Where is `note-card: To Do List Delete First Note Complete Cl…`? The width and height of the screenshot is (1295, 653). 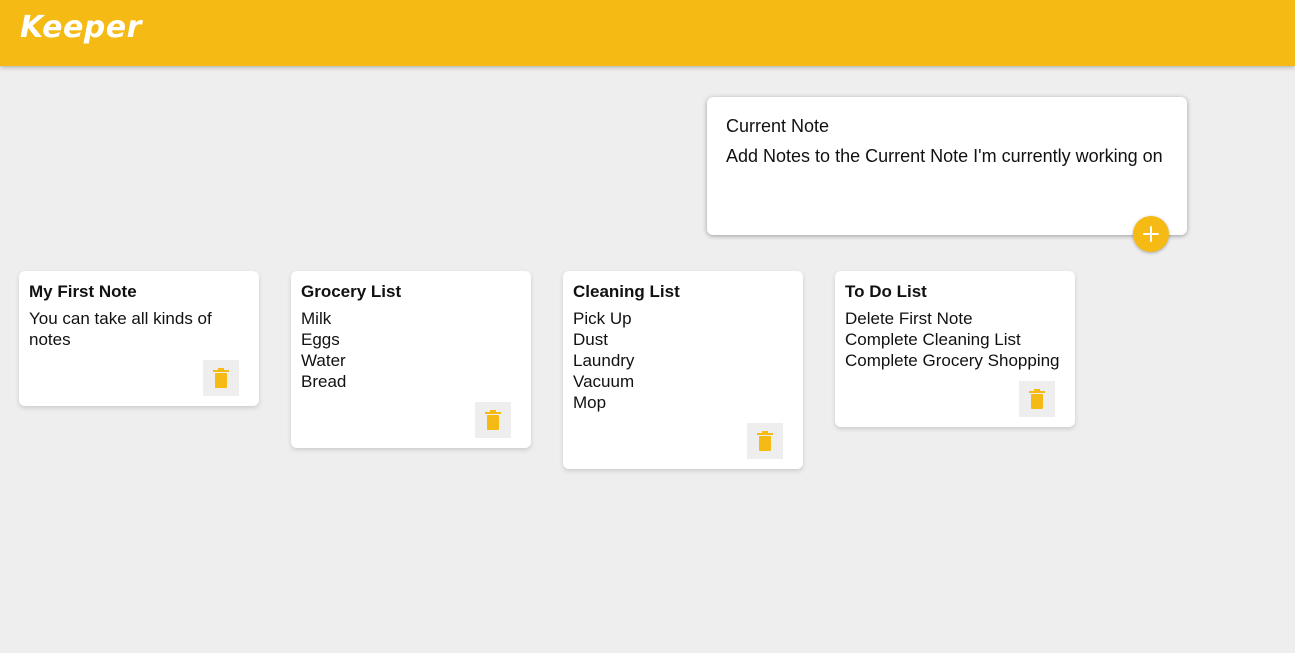
note-card: To Do List Delete First Note Complete Cl… is located at coordinates (955, 349).